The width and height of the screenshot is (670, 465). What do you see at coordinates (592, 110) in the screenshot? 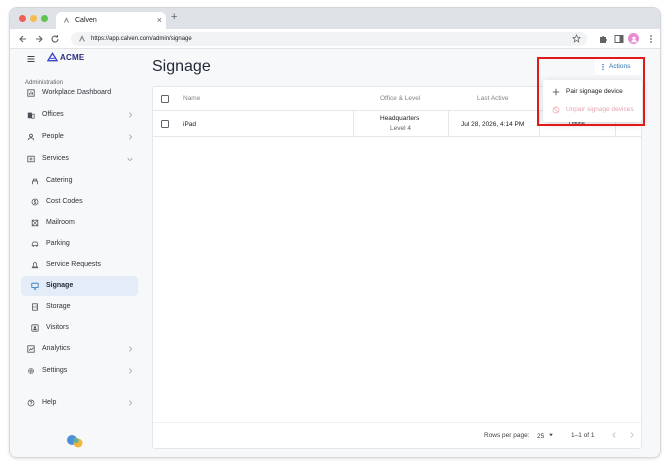
I see `menu-item-unpair-signage-devices: Unpair signage devices` at bounding box center [592, 110].